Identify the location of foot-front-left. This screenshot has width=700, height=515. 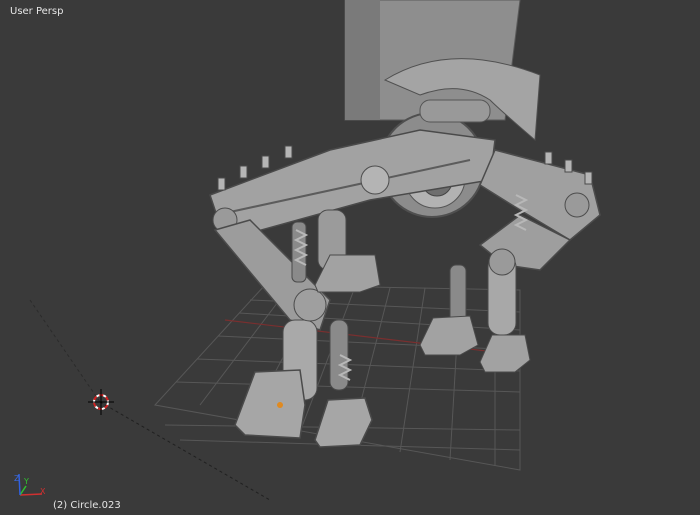
(270, 404).